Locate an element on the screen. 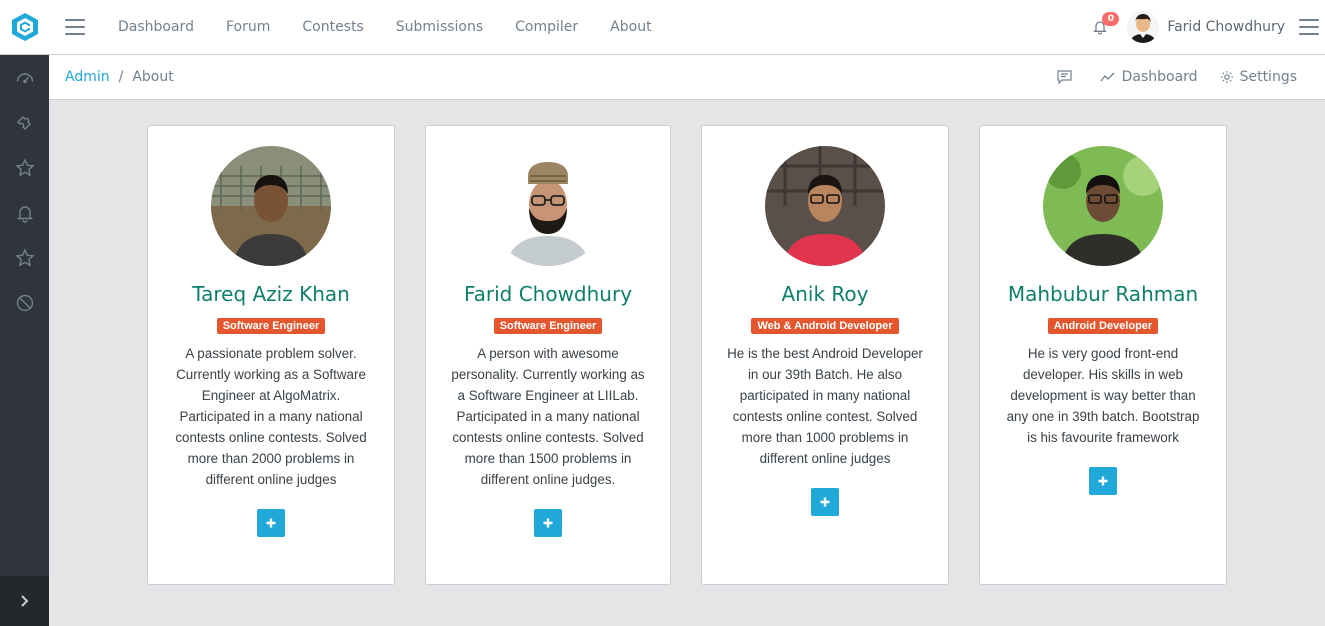  sidebar-item-star is located at coordinates (24, 167).